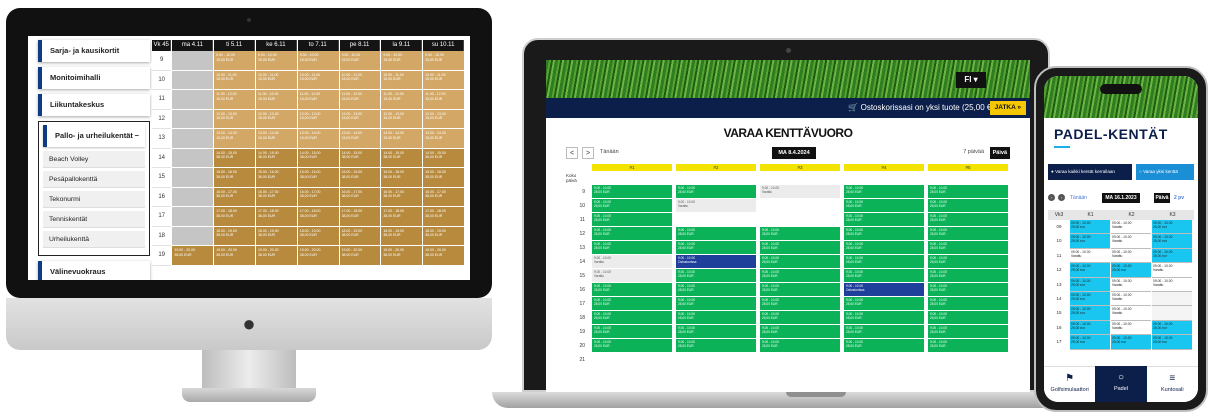  I want to click on sidebar-subitem-athletics-field: Urheilukenttä, so click(94, 239).